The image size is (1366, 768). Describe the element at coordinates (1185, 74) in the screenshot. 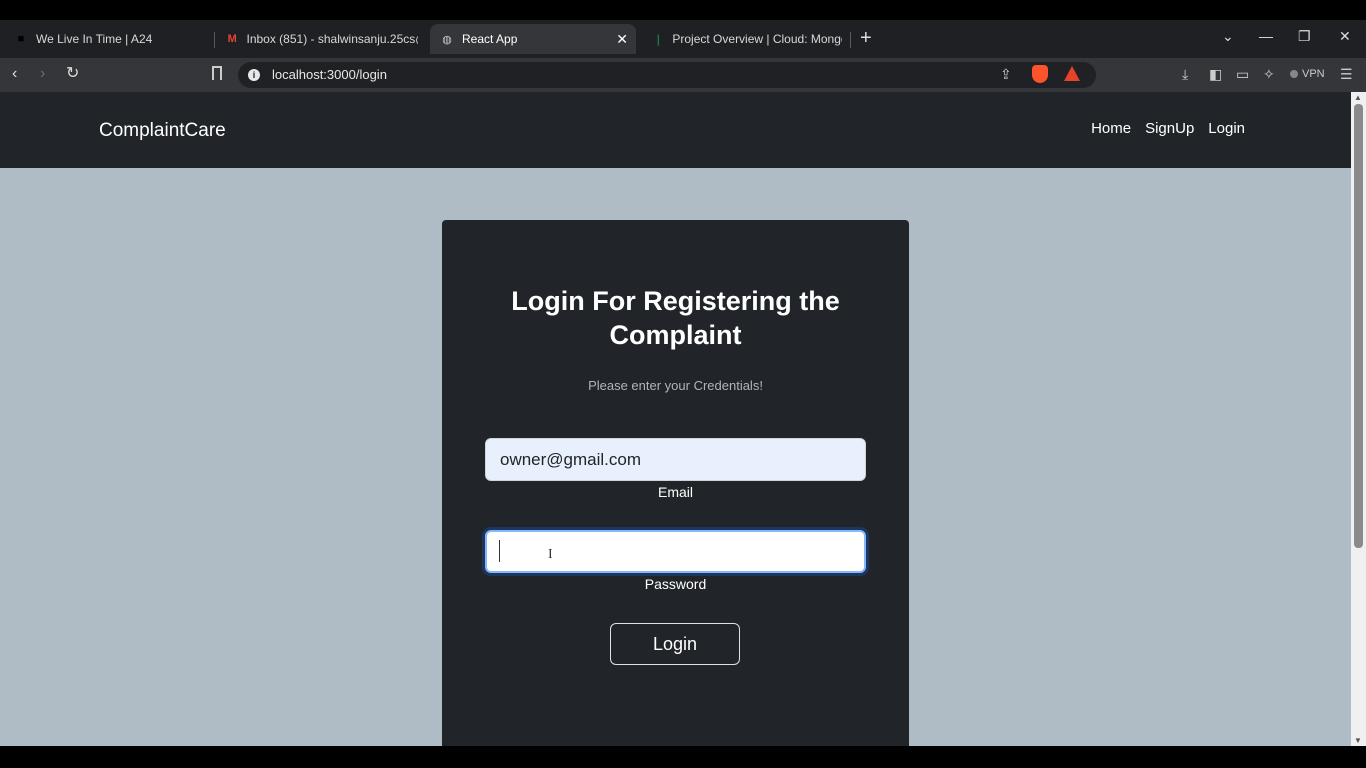

I see `download-icon: ⤓` at that location.